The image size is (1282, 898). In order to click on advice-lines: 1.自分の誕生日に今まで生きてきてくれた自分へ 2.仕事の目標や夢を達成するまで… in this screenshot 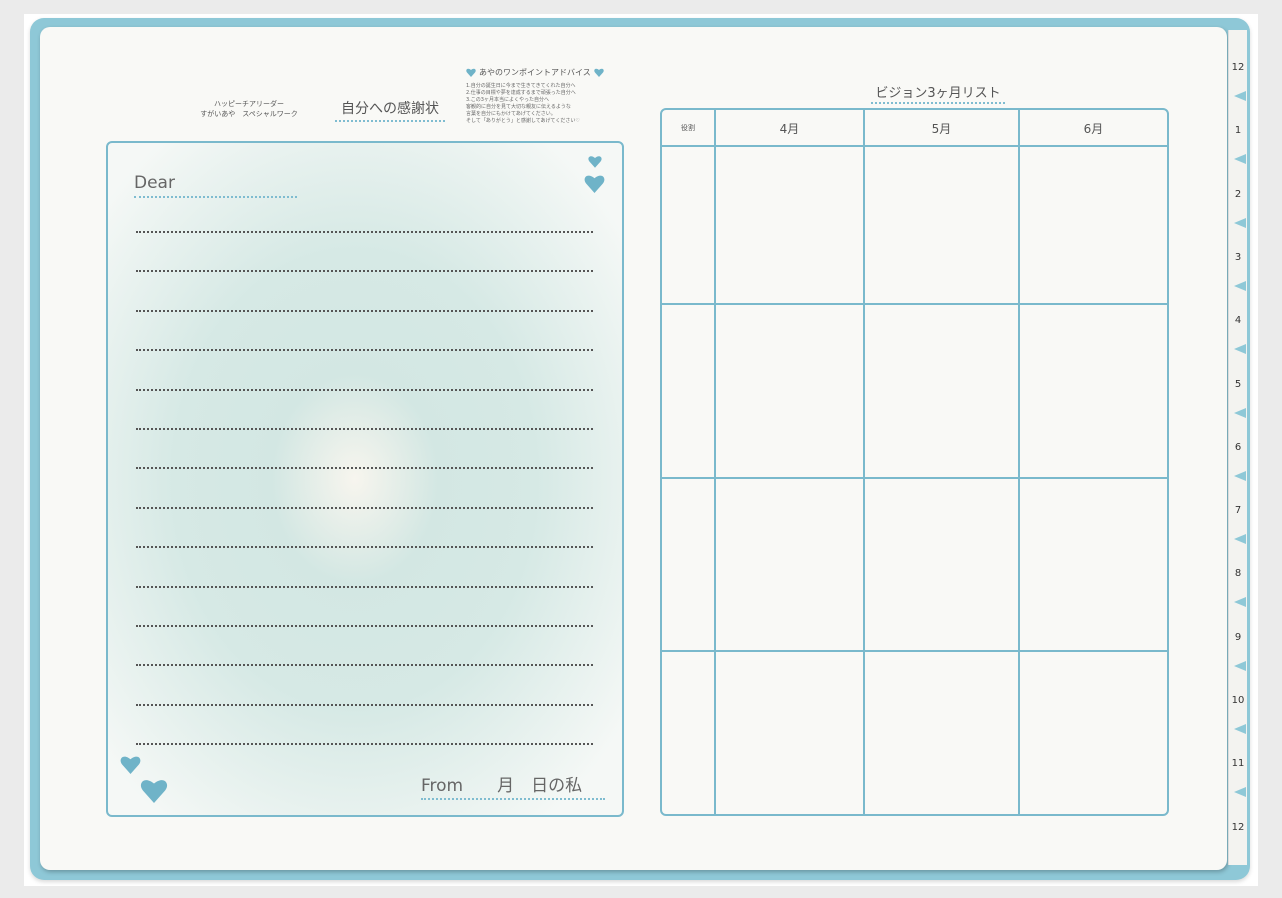, I will do `click(541, 104)`.